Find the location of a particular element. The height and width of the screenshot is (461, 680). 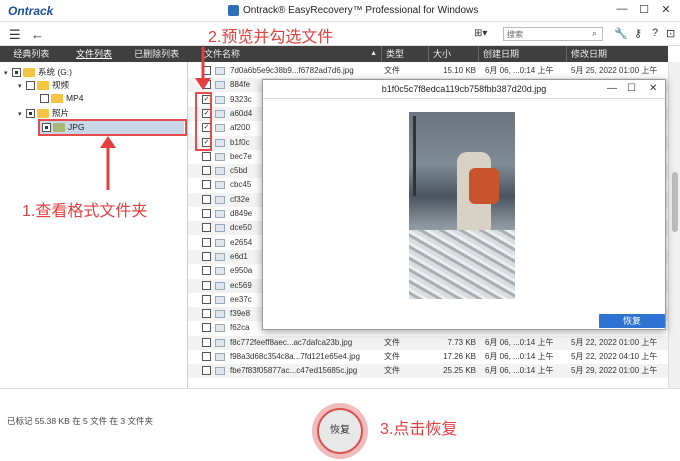

annotation-step3: 3.点击恢复 is located at coordinates (419, 429).